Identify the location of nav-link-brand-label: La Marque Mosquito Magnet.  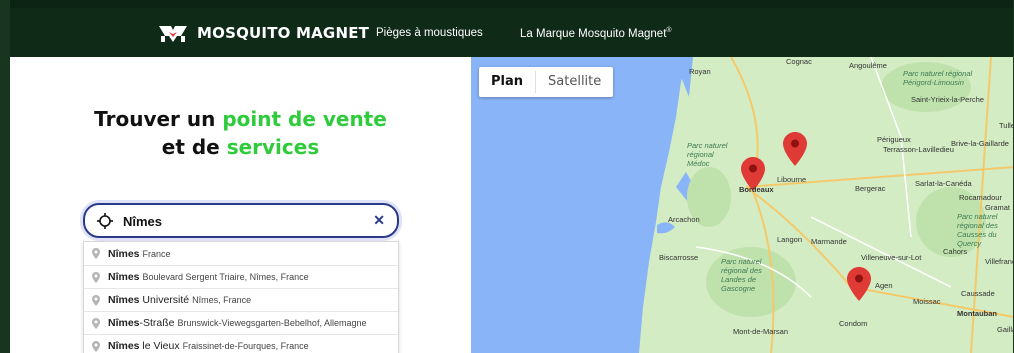
(593, 33).